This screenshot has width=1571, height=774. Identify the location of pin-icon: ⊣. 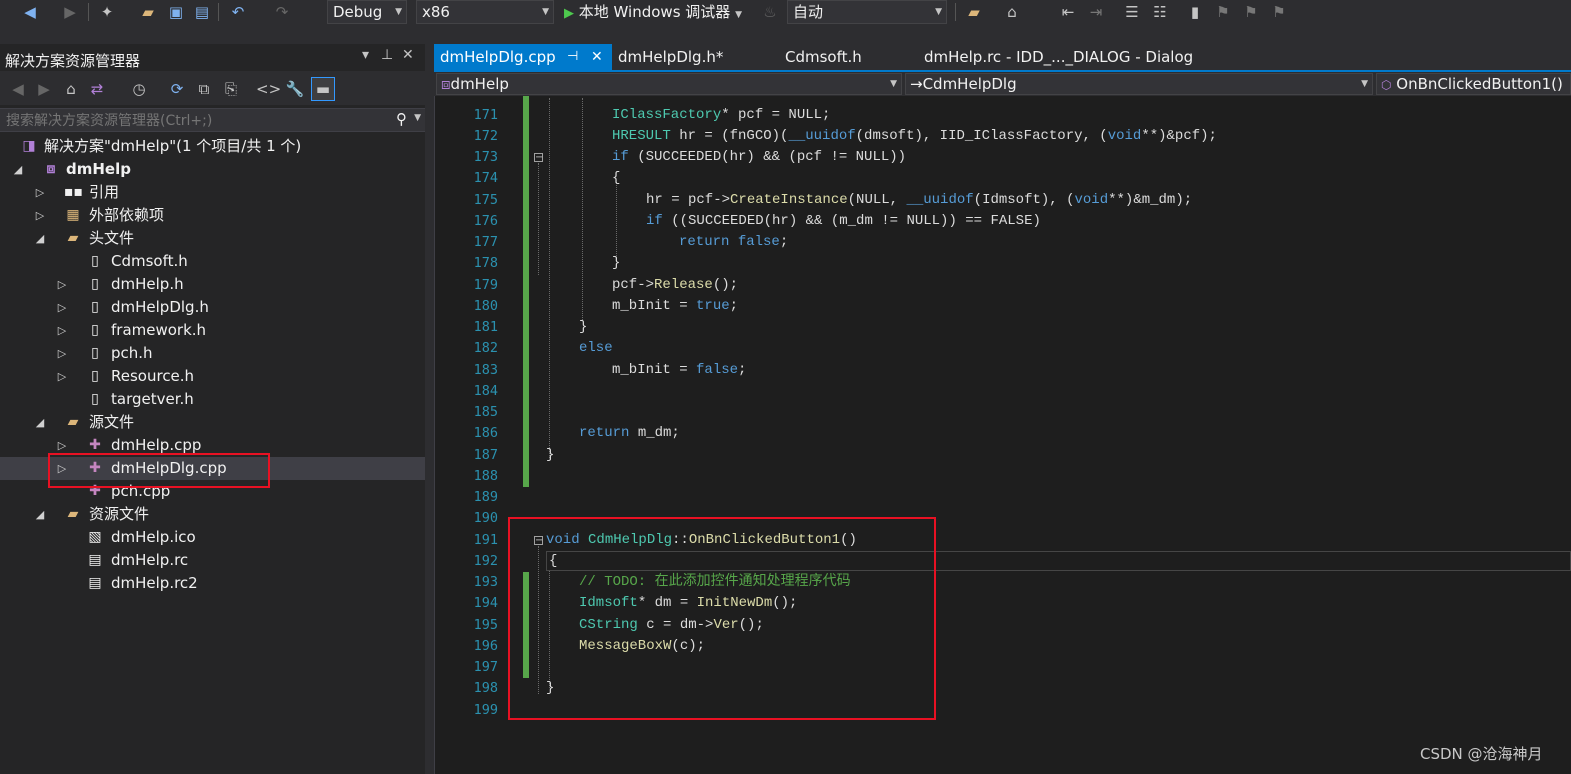
(572, 57).